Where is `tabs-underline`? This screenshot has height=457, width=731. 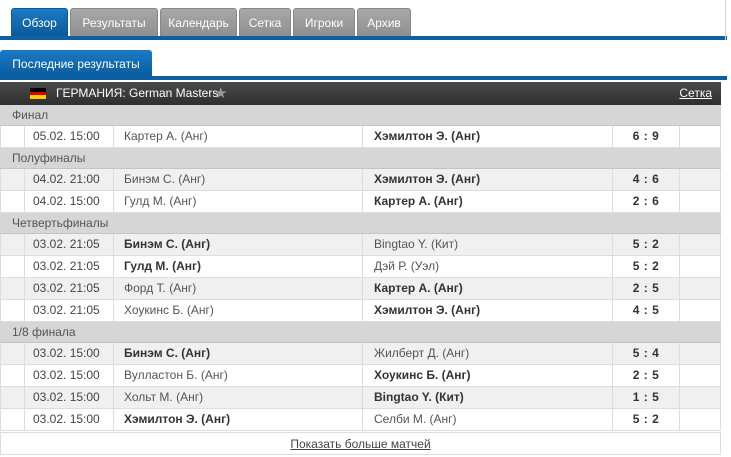 tabs-underline is located at coordinates (363, 38).